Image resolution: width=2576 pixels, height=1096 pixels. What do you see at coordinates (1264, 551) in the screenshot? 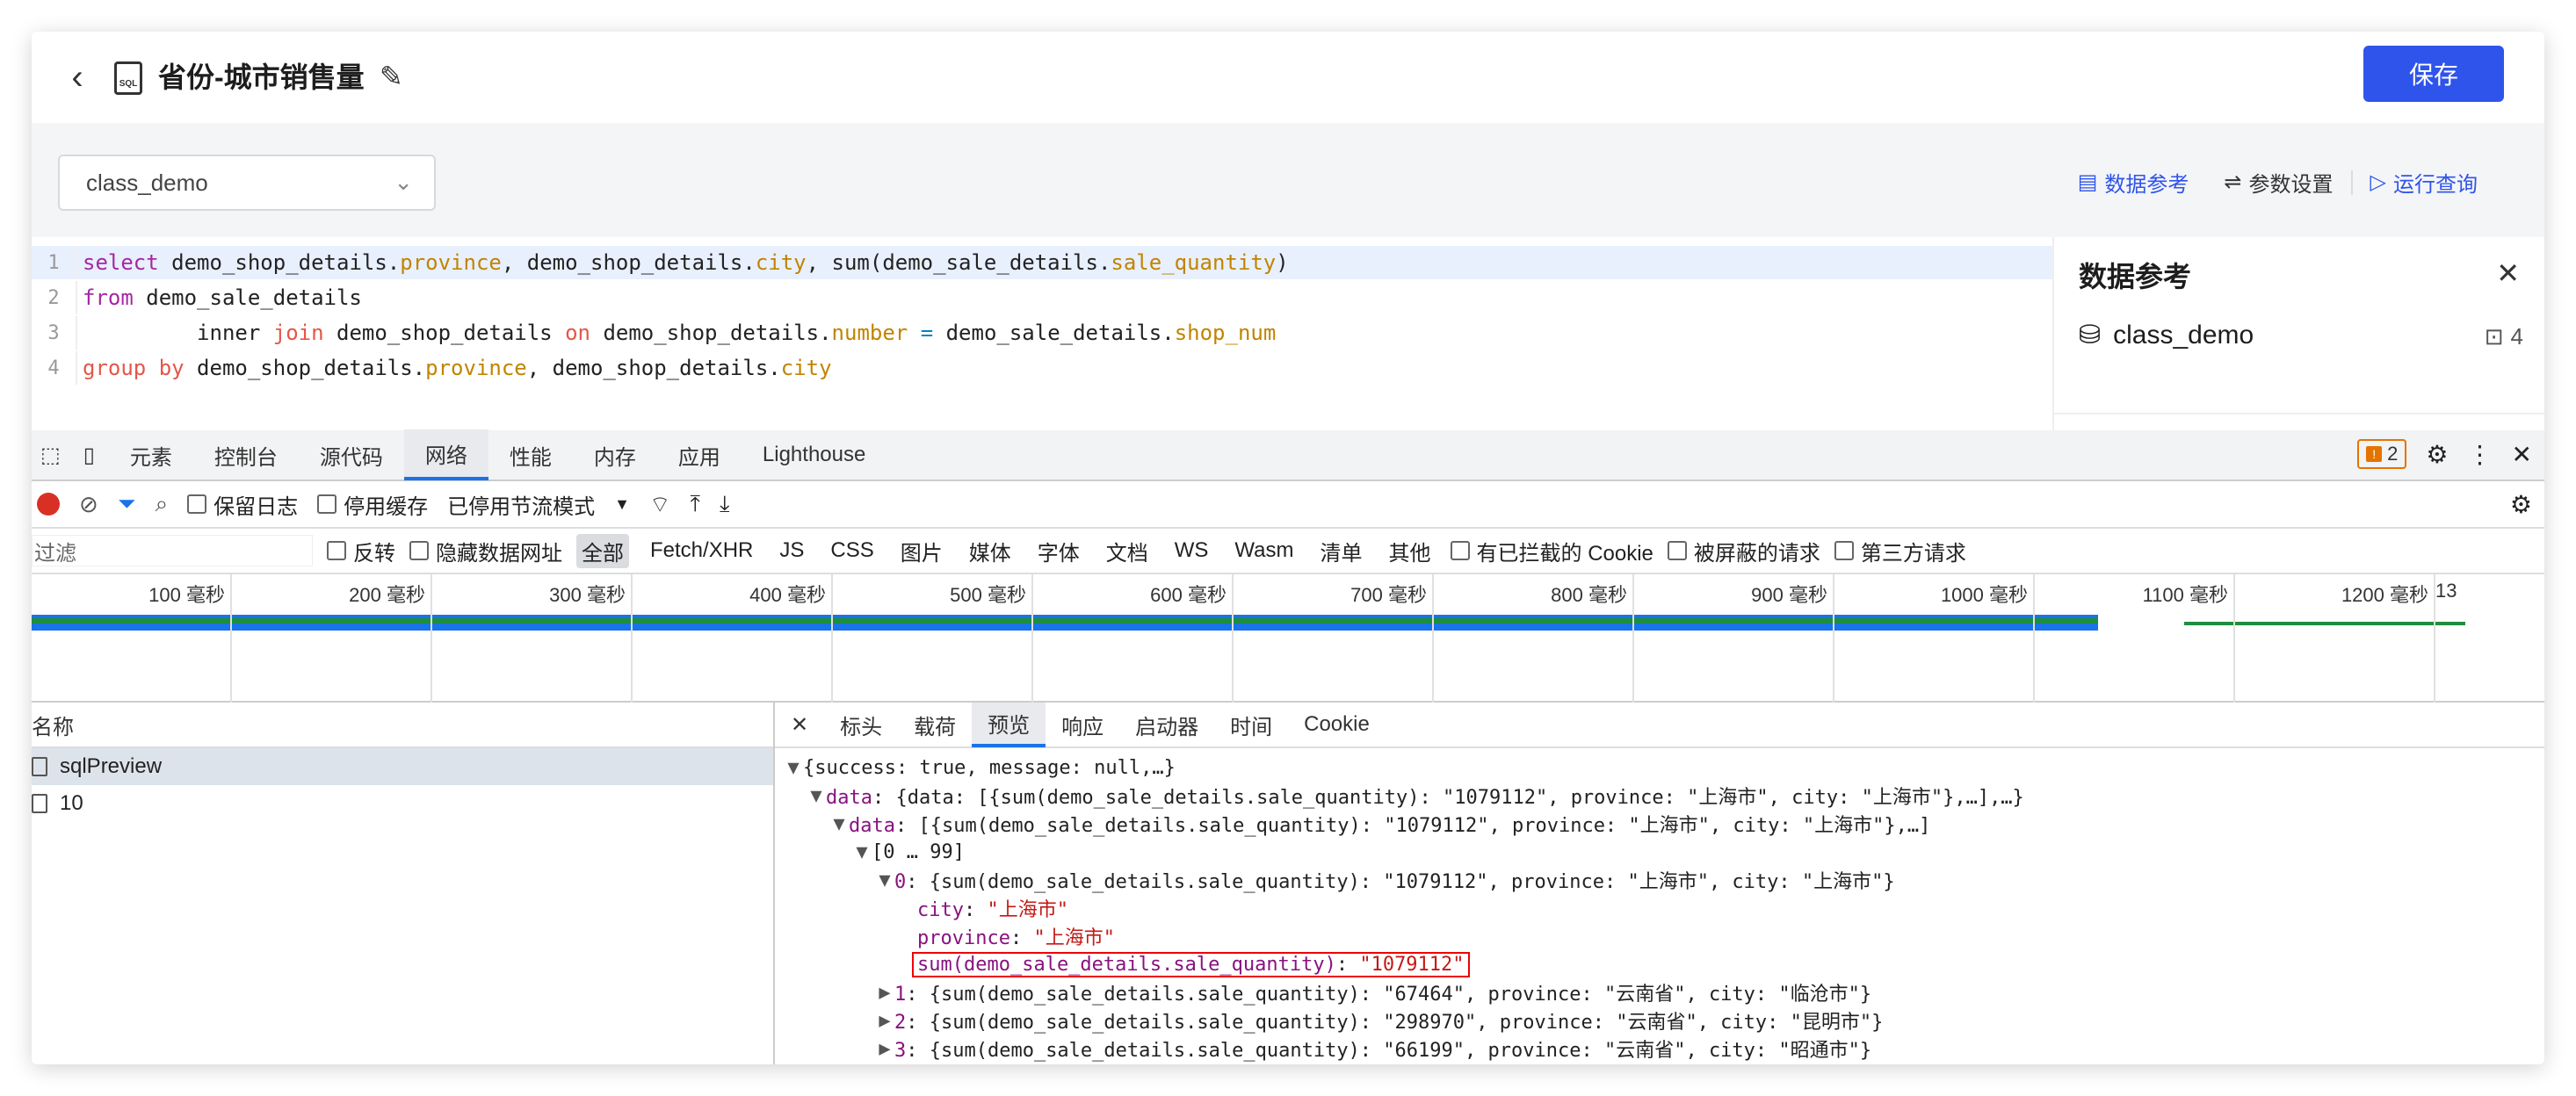
I see `filter-type-pill: Wasm` at bounding box center [1264, 551].